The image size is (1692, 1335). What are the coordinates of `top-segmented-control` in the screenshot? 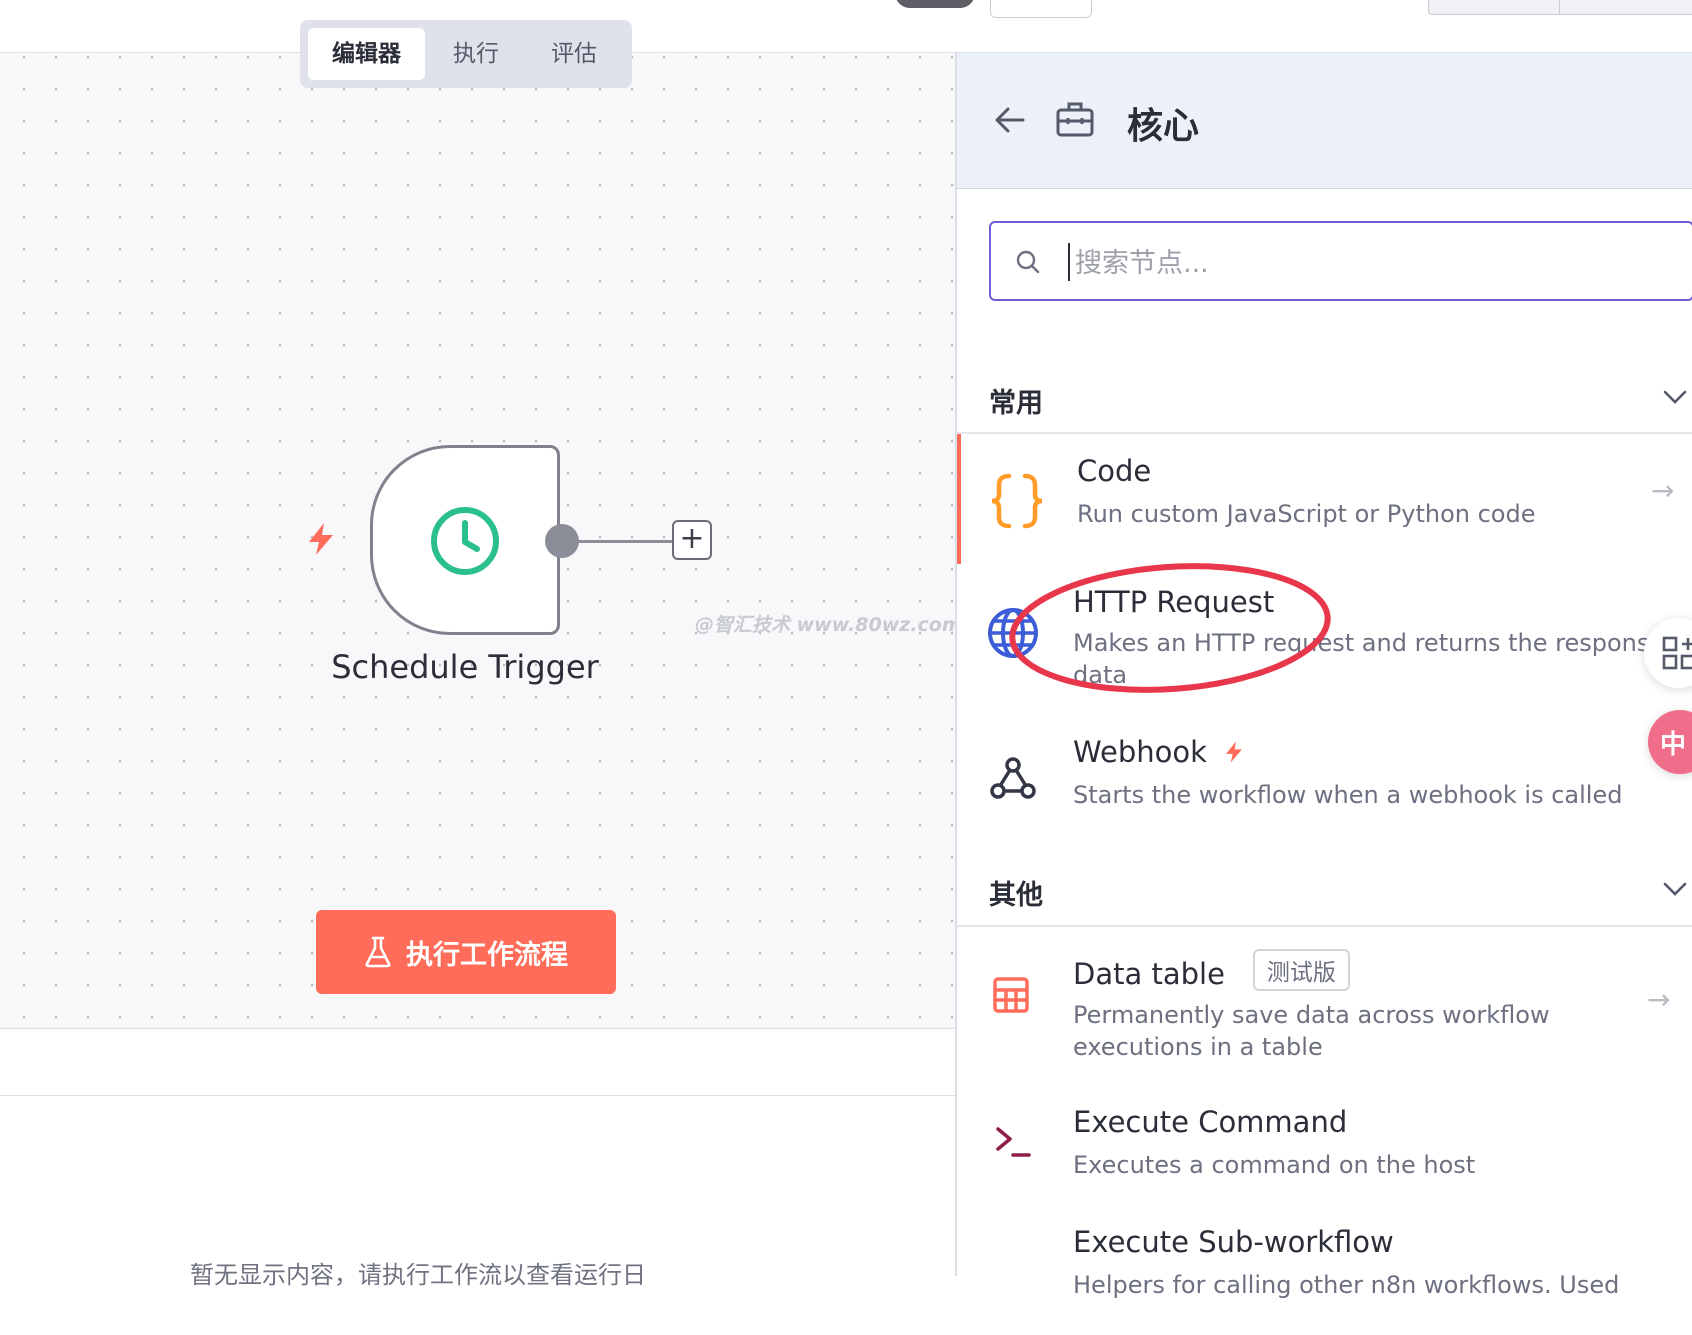 It's located at (1560, 7).